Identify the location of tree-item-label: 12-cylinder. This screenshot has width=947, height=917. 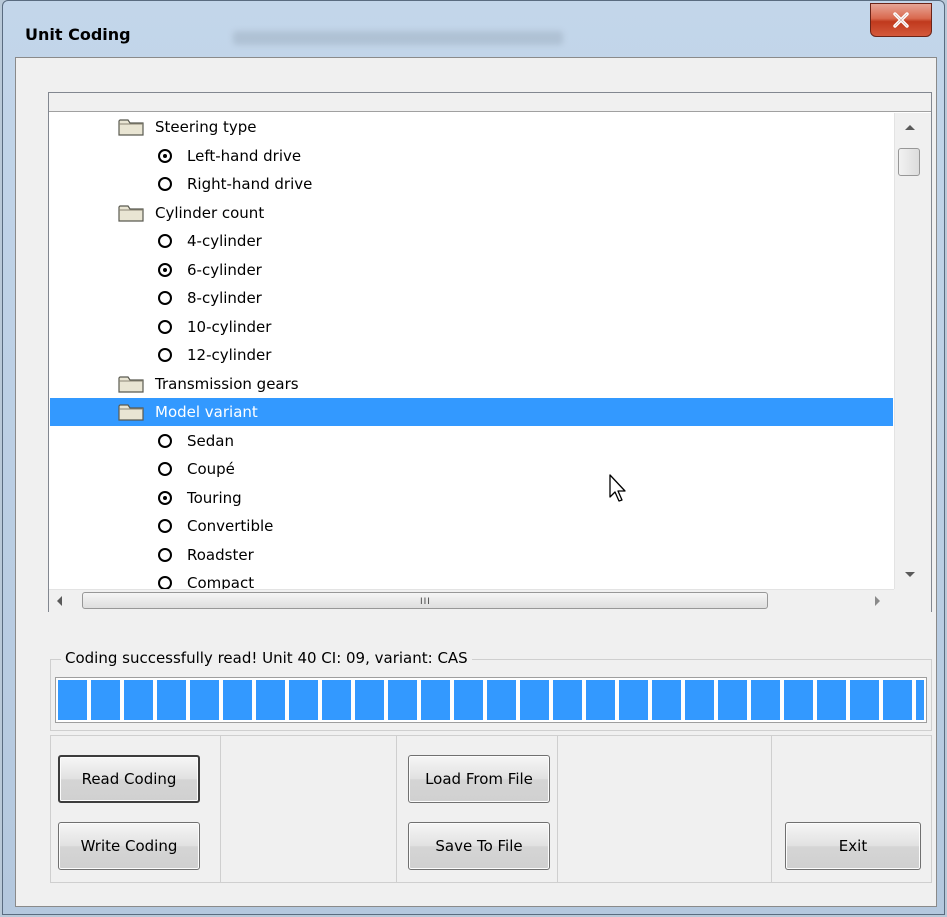
(229, 355).